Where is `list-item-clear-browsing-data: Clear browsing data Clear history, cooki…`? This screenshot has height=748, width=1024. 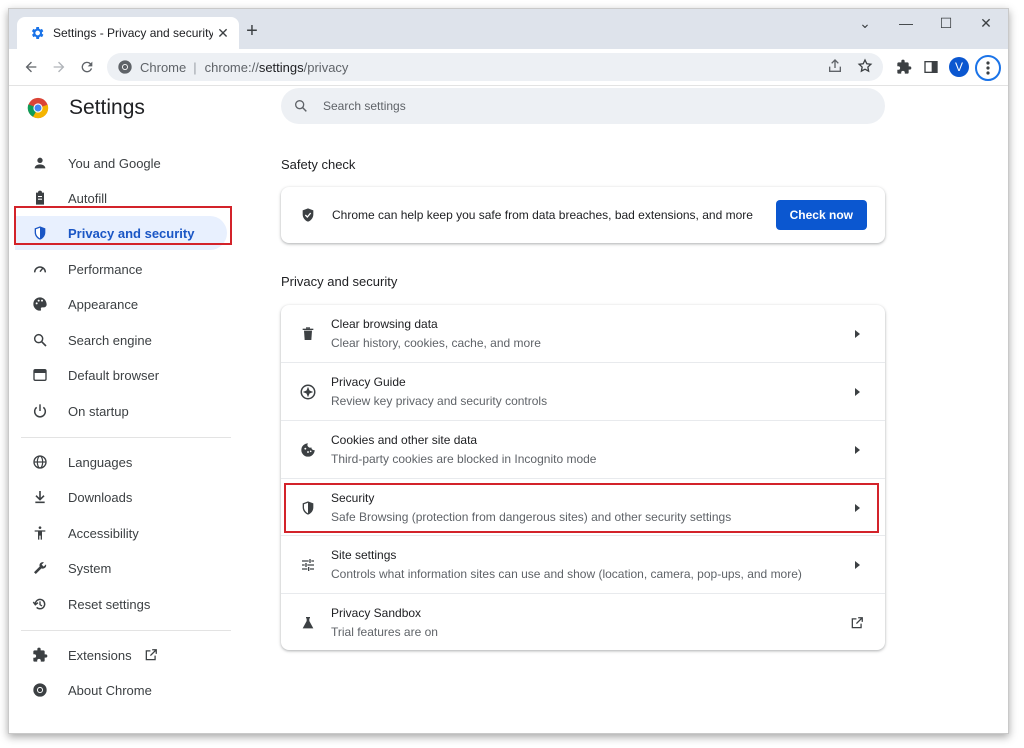
list-item-clear-browsing-data: Clear browsing data Clear history, cooki… is located at coordinates (583, 333).